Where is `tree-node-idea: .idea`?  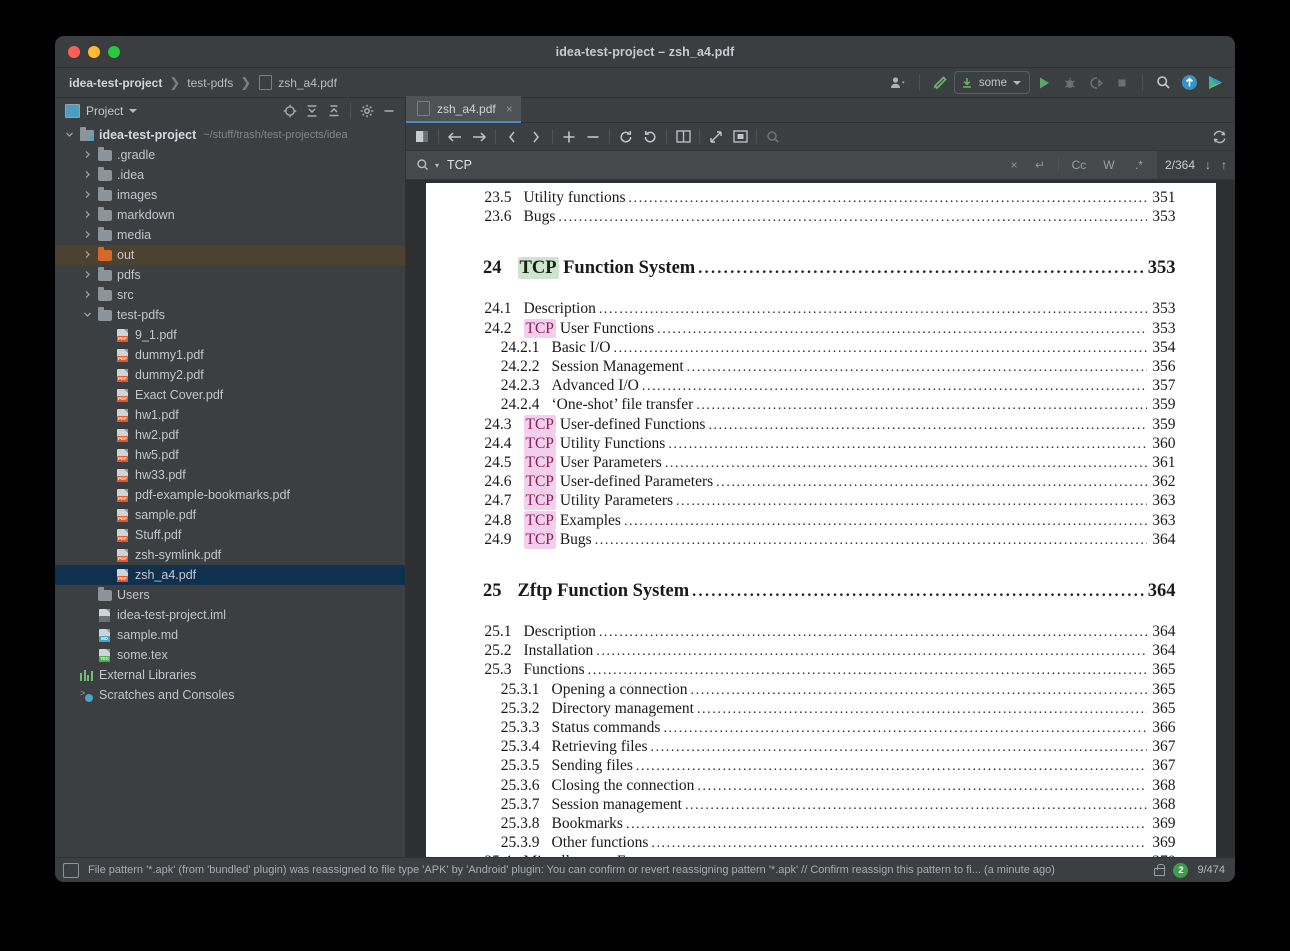
tree-node-idea: .idea is located at coordinates (230, 175).